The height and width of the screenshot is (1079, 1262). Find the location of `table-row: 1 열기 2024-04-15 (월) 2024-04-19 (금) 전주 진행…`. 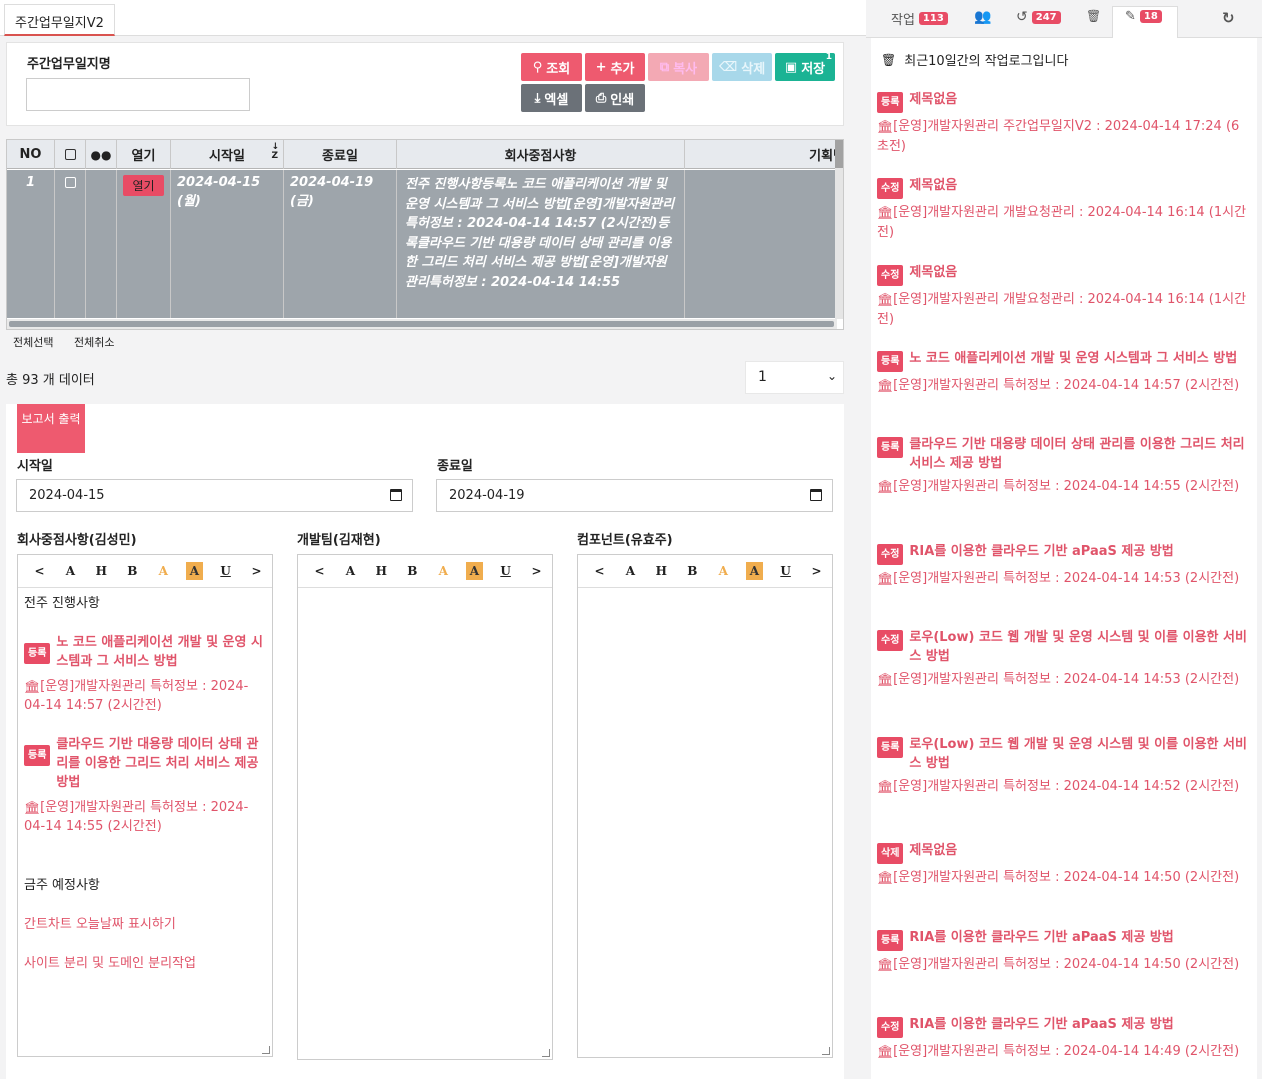

table-row: 1 열기 2024-04-15 (월) 2024-04-19 (금) 전주 진행… is located at coordinates (422, 244).